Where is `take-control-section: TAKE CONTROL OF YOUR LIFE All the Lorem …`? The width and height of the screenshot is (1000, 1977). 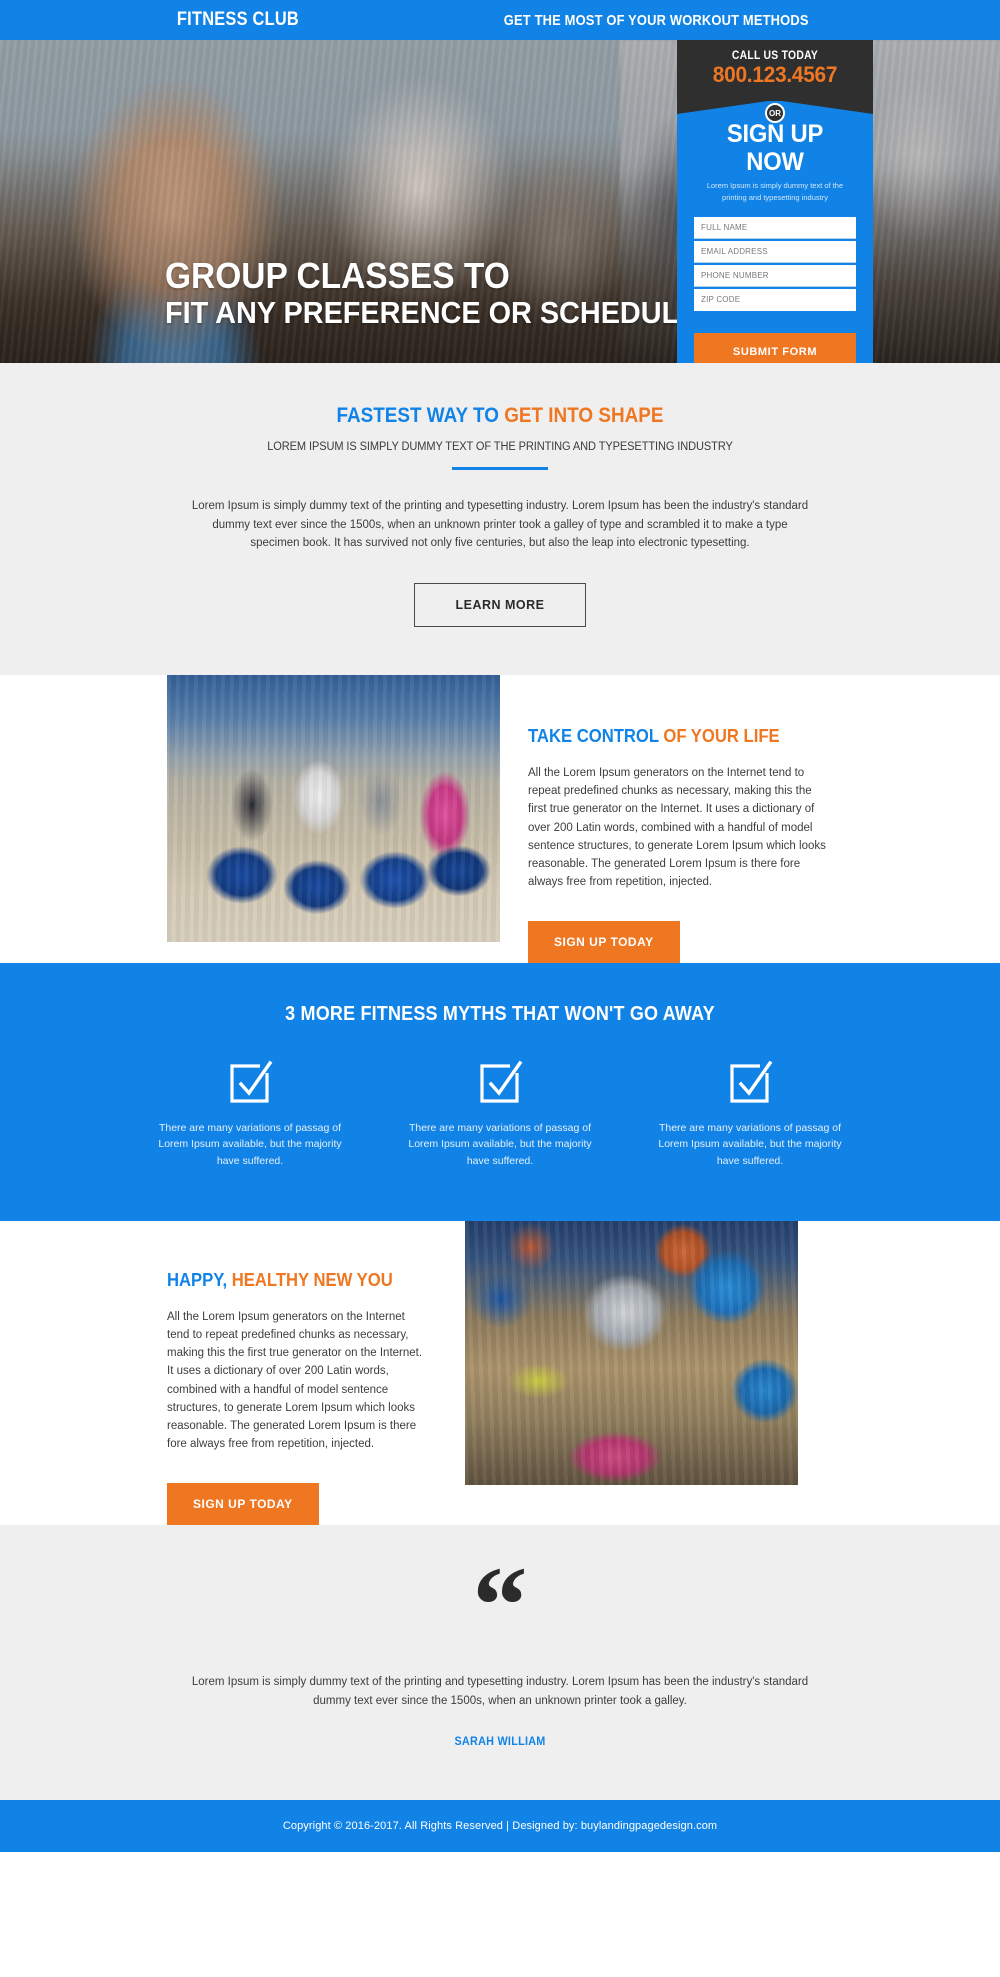 take-control-section: TAKE CONTROL OF YOUR LIFE All the Lorem … is located at coordinates (500, 819).